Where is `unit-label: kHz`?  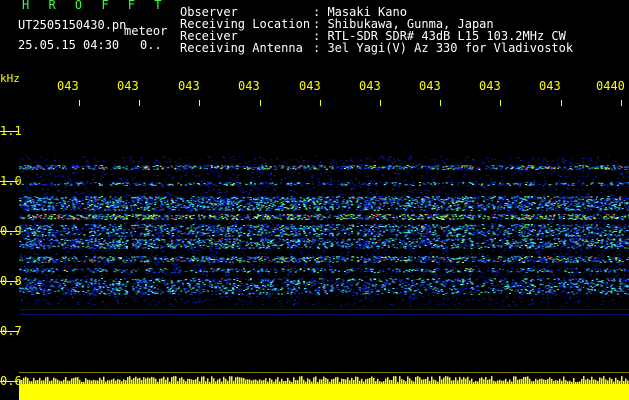 unit-label: kHz is located at coordinates (10, 78).